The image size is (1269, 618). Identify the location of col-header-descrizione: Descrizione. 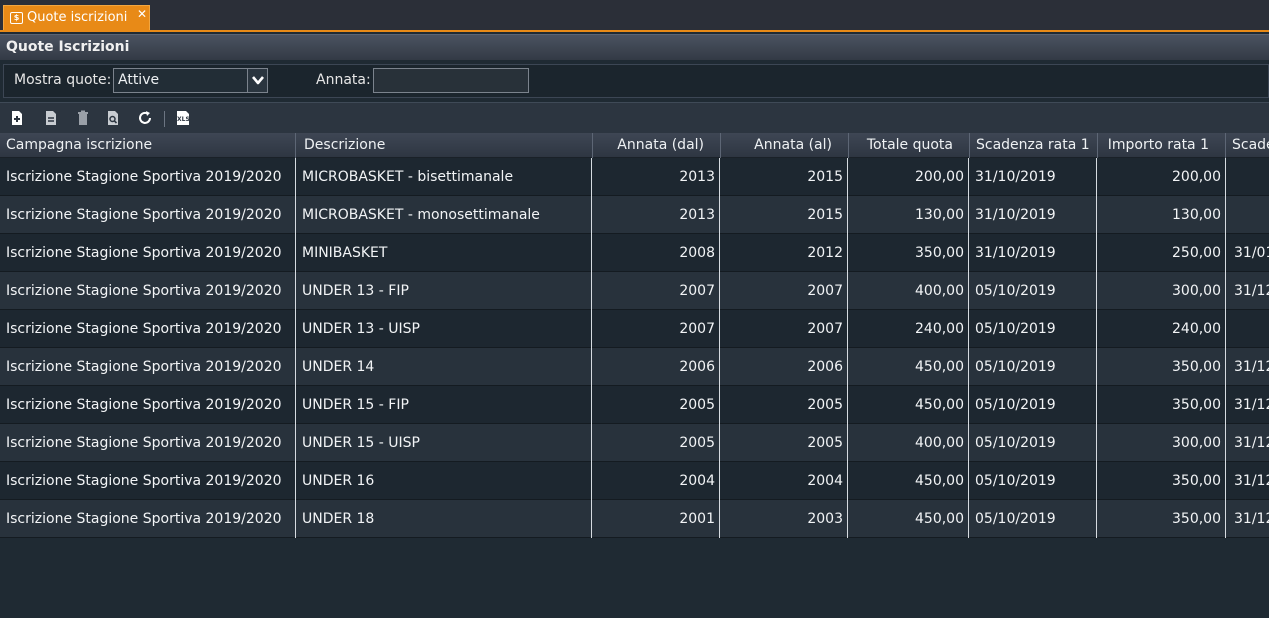
(444, 145).